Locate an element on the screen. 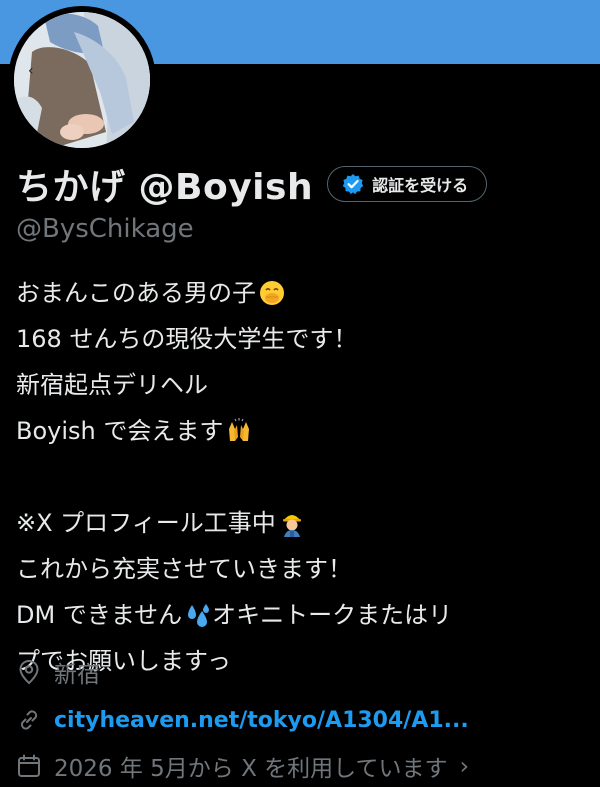 This screenshot has height=787, width=600. joined-row: 2026 年 5月から X を利用しています › is located at coordinates (242, 766).